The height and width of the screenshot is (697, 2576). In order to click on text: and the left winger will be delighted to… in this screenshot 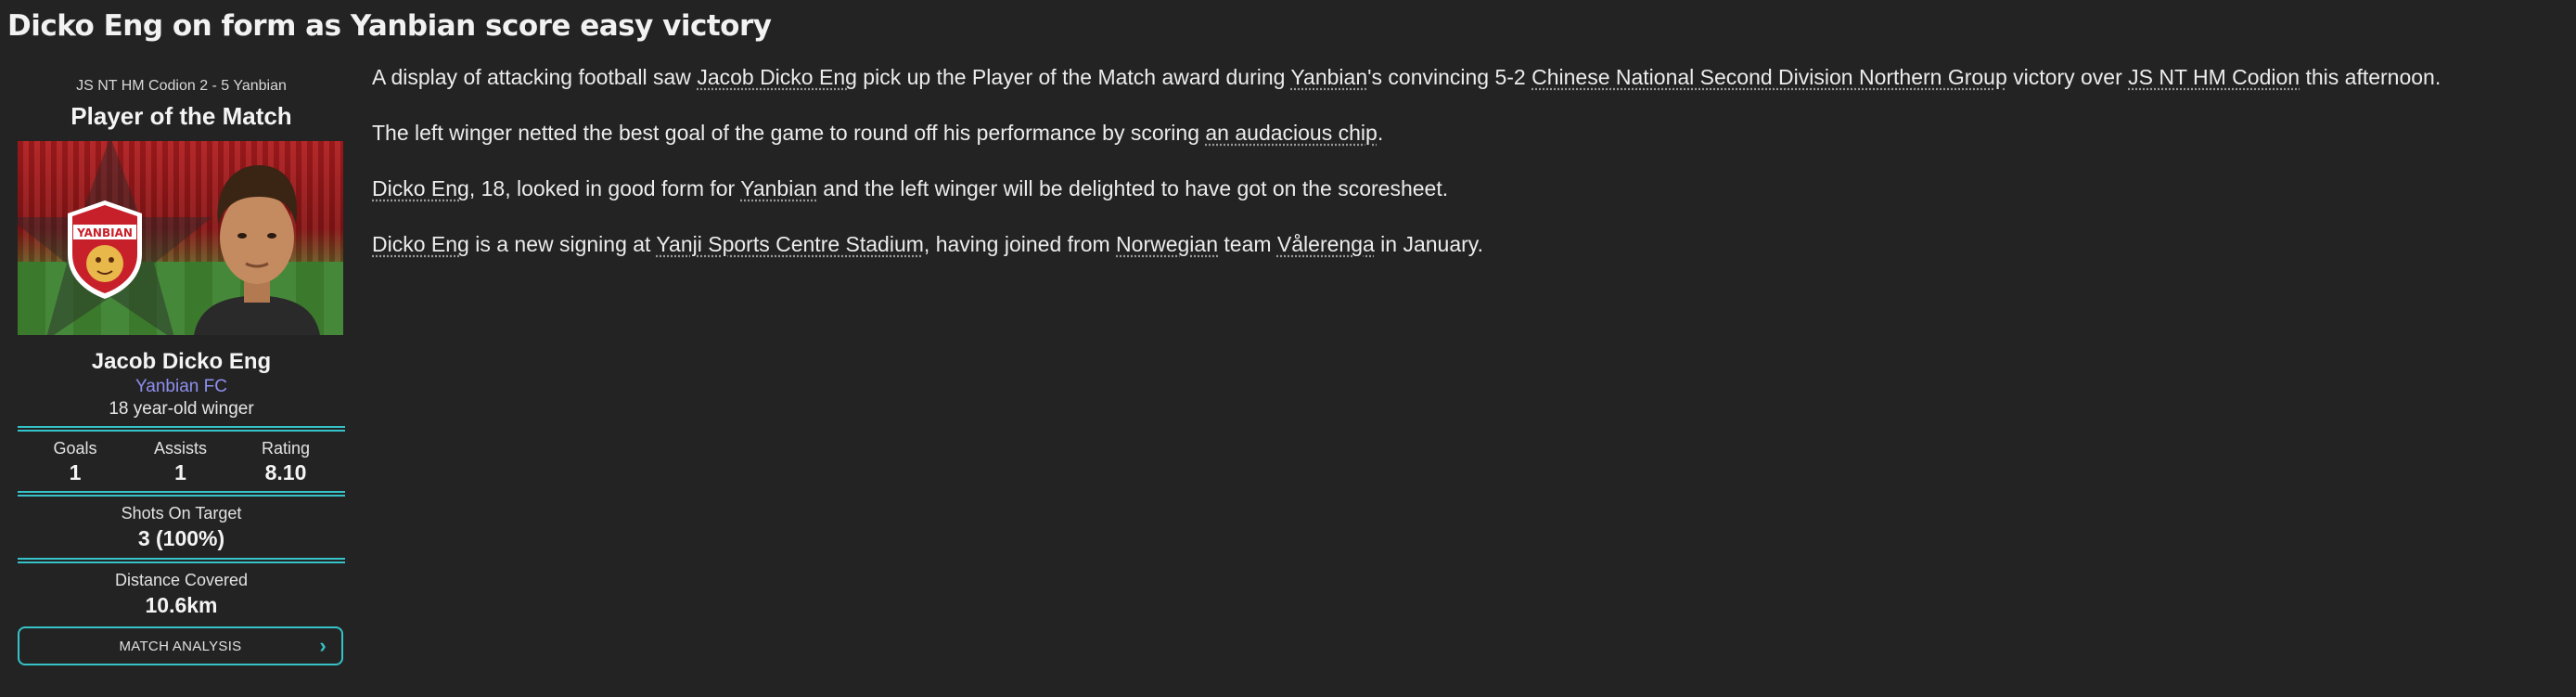, I will do `click(1132, 188)`.